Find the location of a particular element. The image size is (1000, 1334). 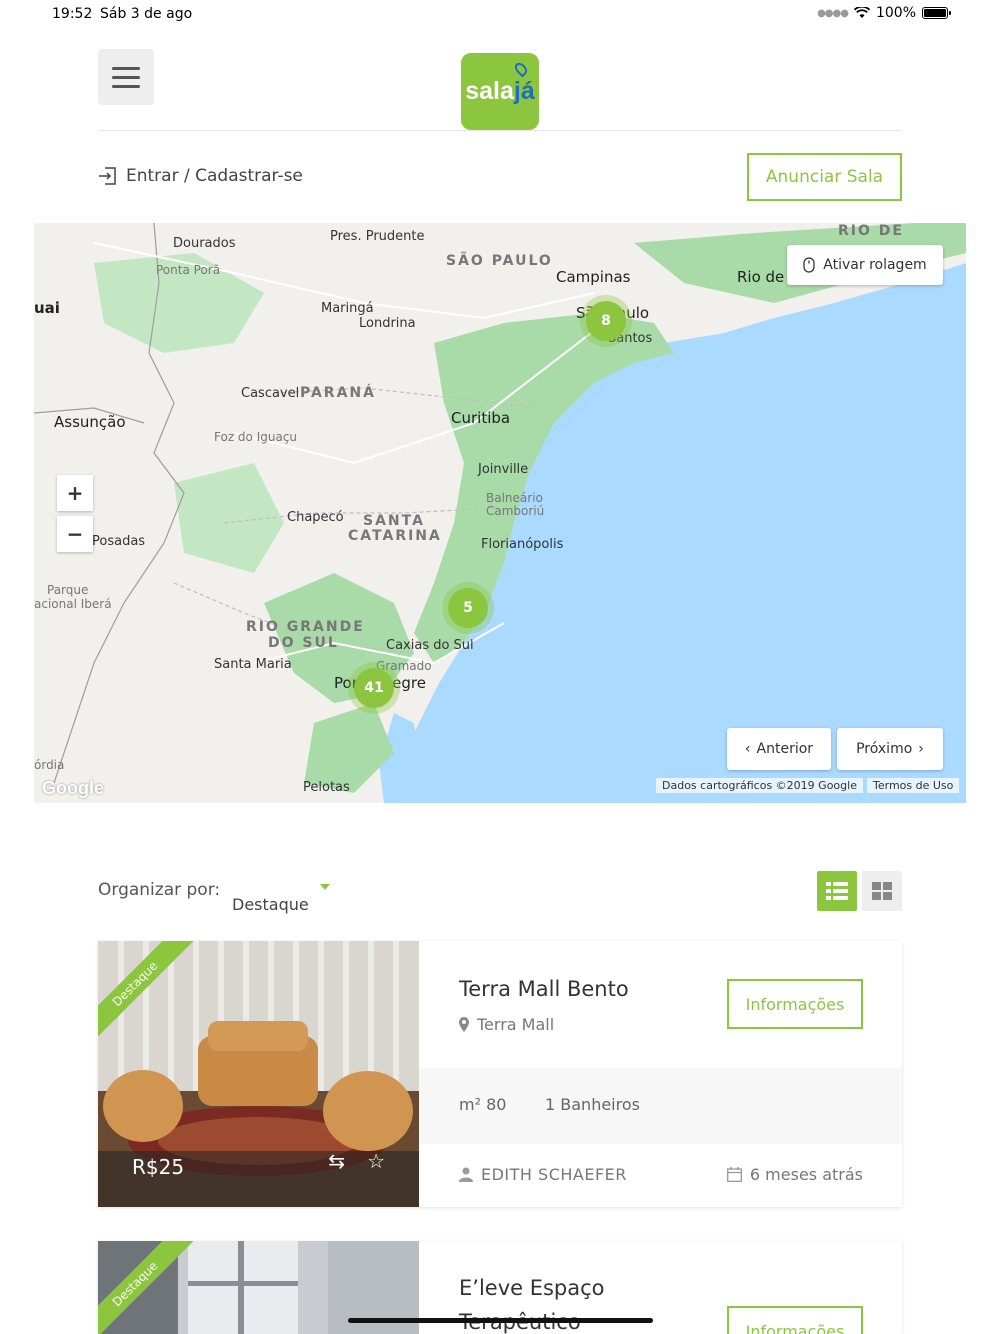

header-divider is located at coordinates (500, 130).